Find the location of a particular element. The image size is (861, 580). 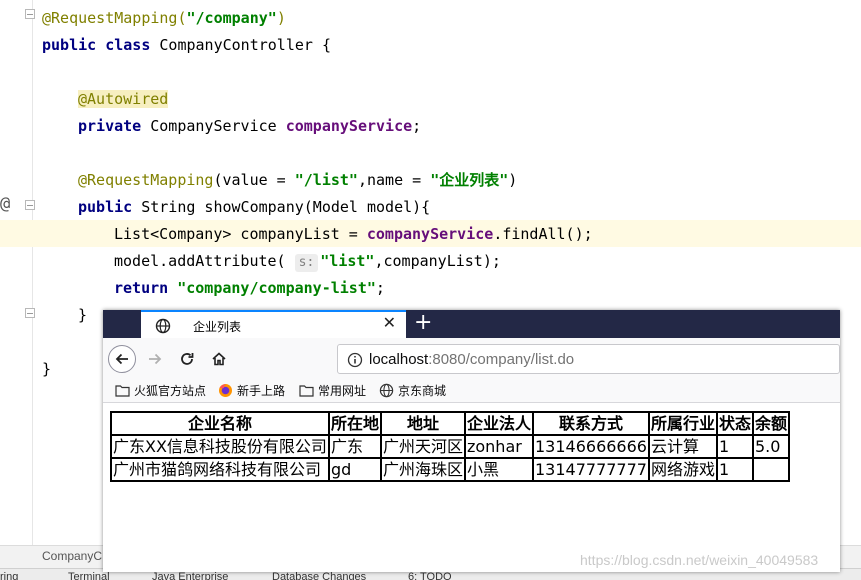

table-cell: 5.0 is located at coordinates (771, 446).